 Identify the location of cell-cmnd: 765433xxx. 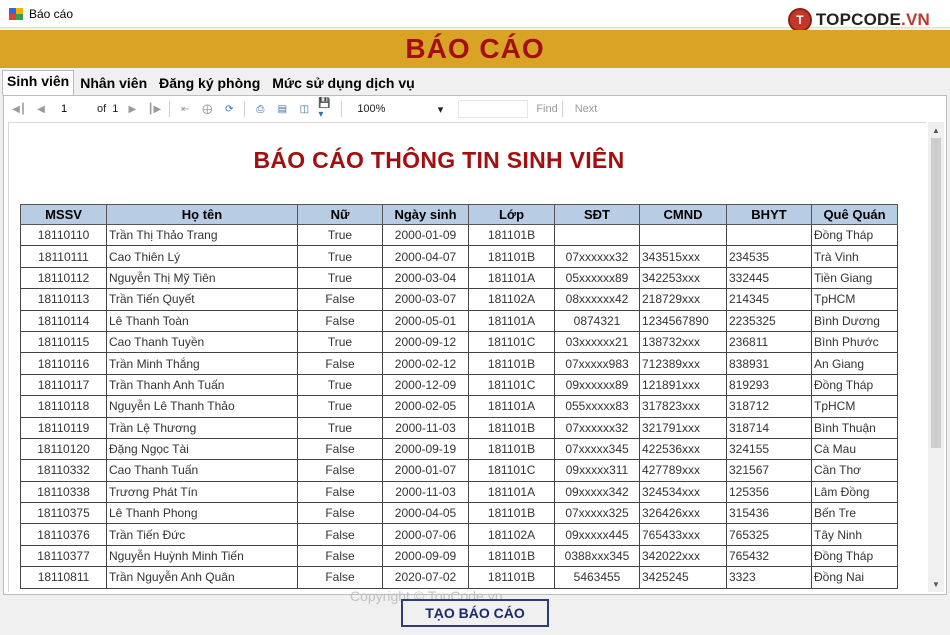
(683, 534).